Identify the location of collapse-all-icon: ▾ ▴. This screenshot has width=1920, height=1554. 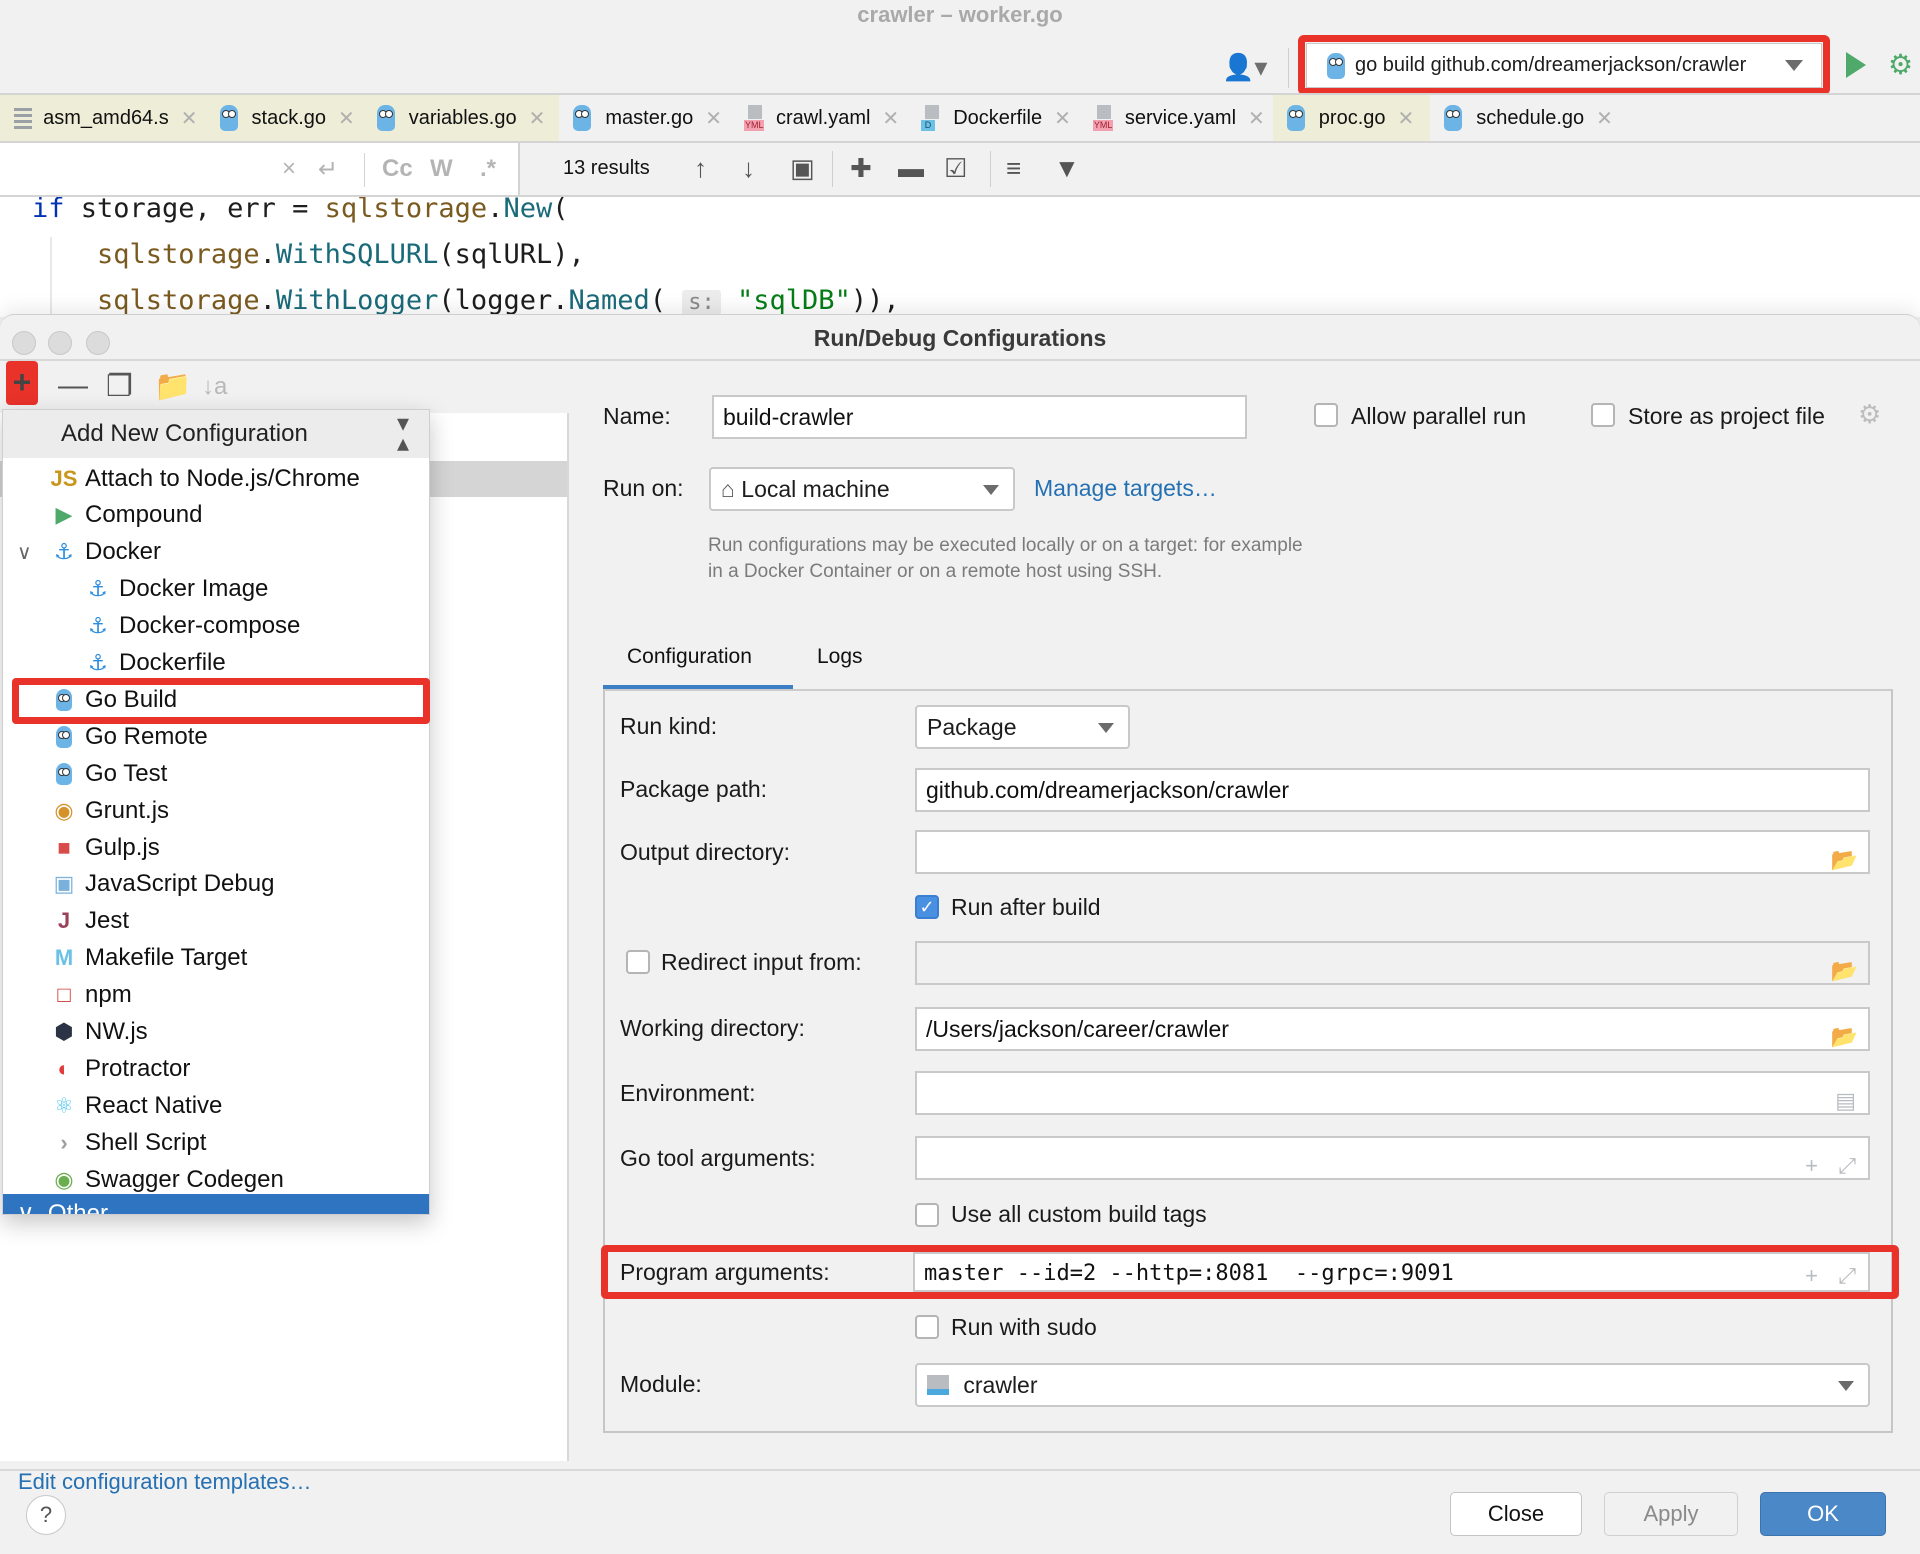
(403, 434).